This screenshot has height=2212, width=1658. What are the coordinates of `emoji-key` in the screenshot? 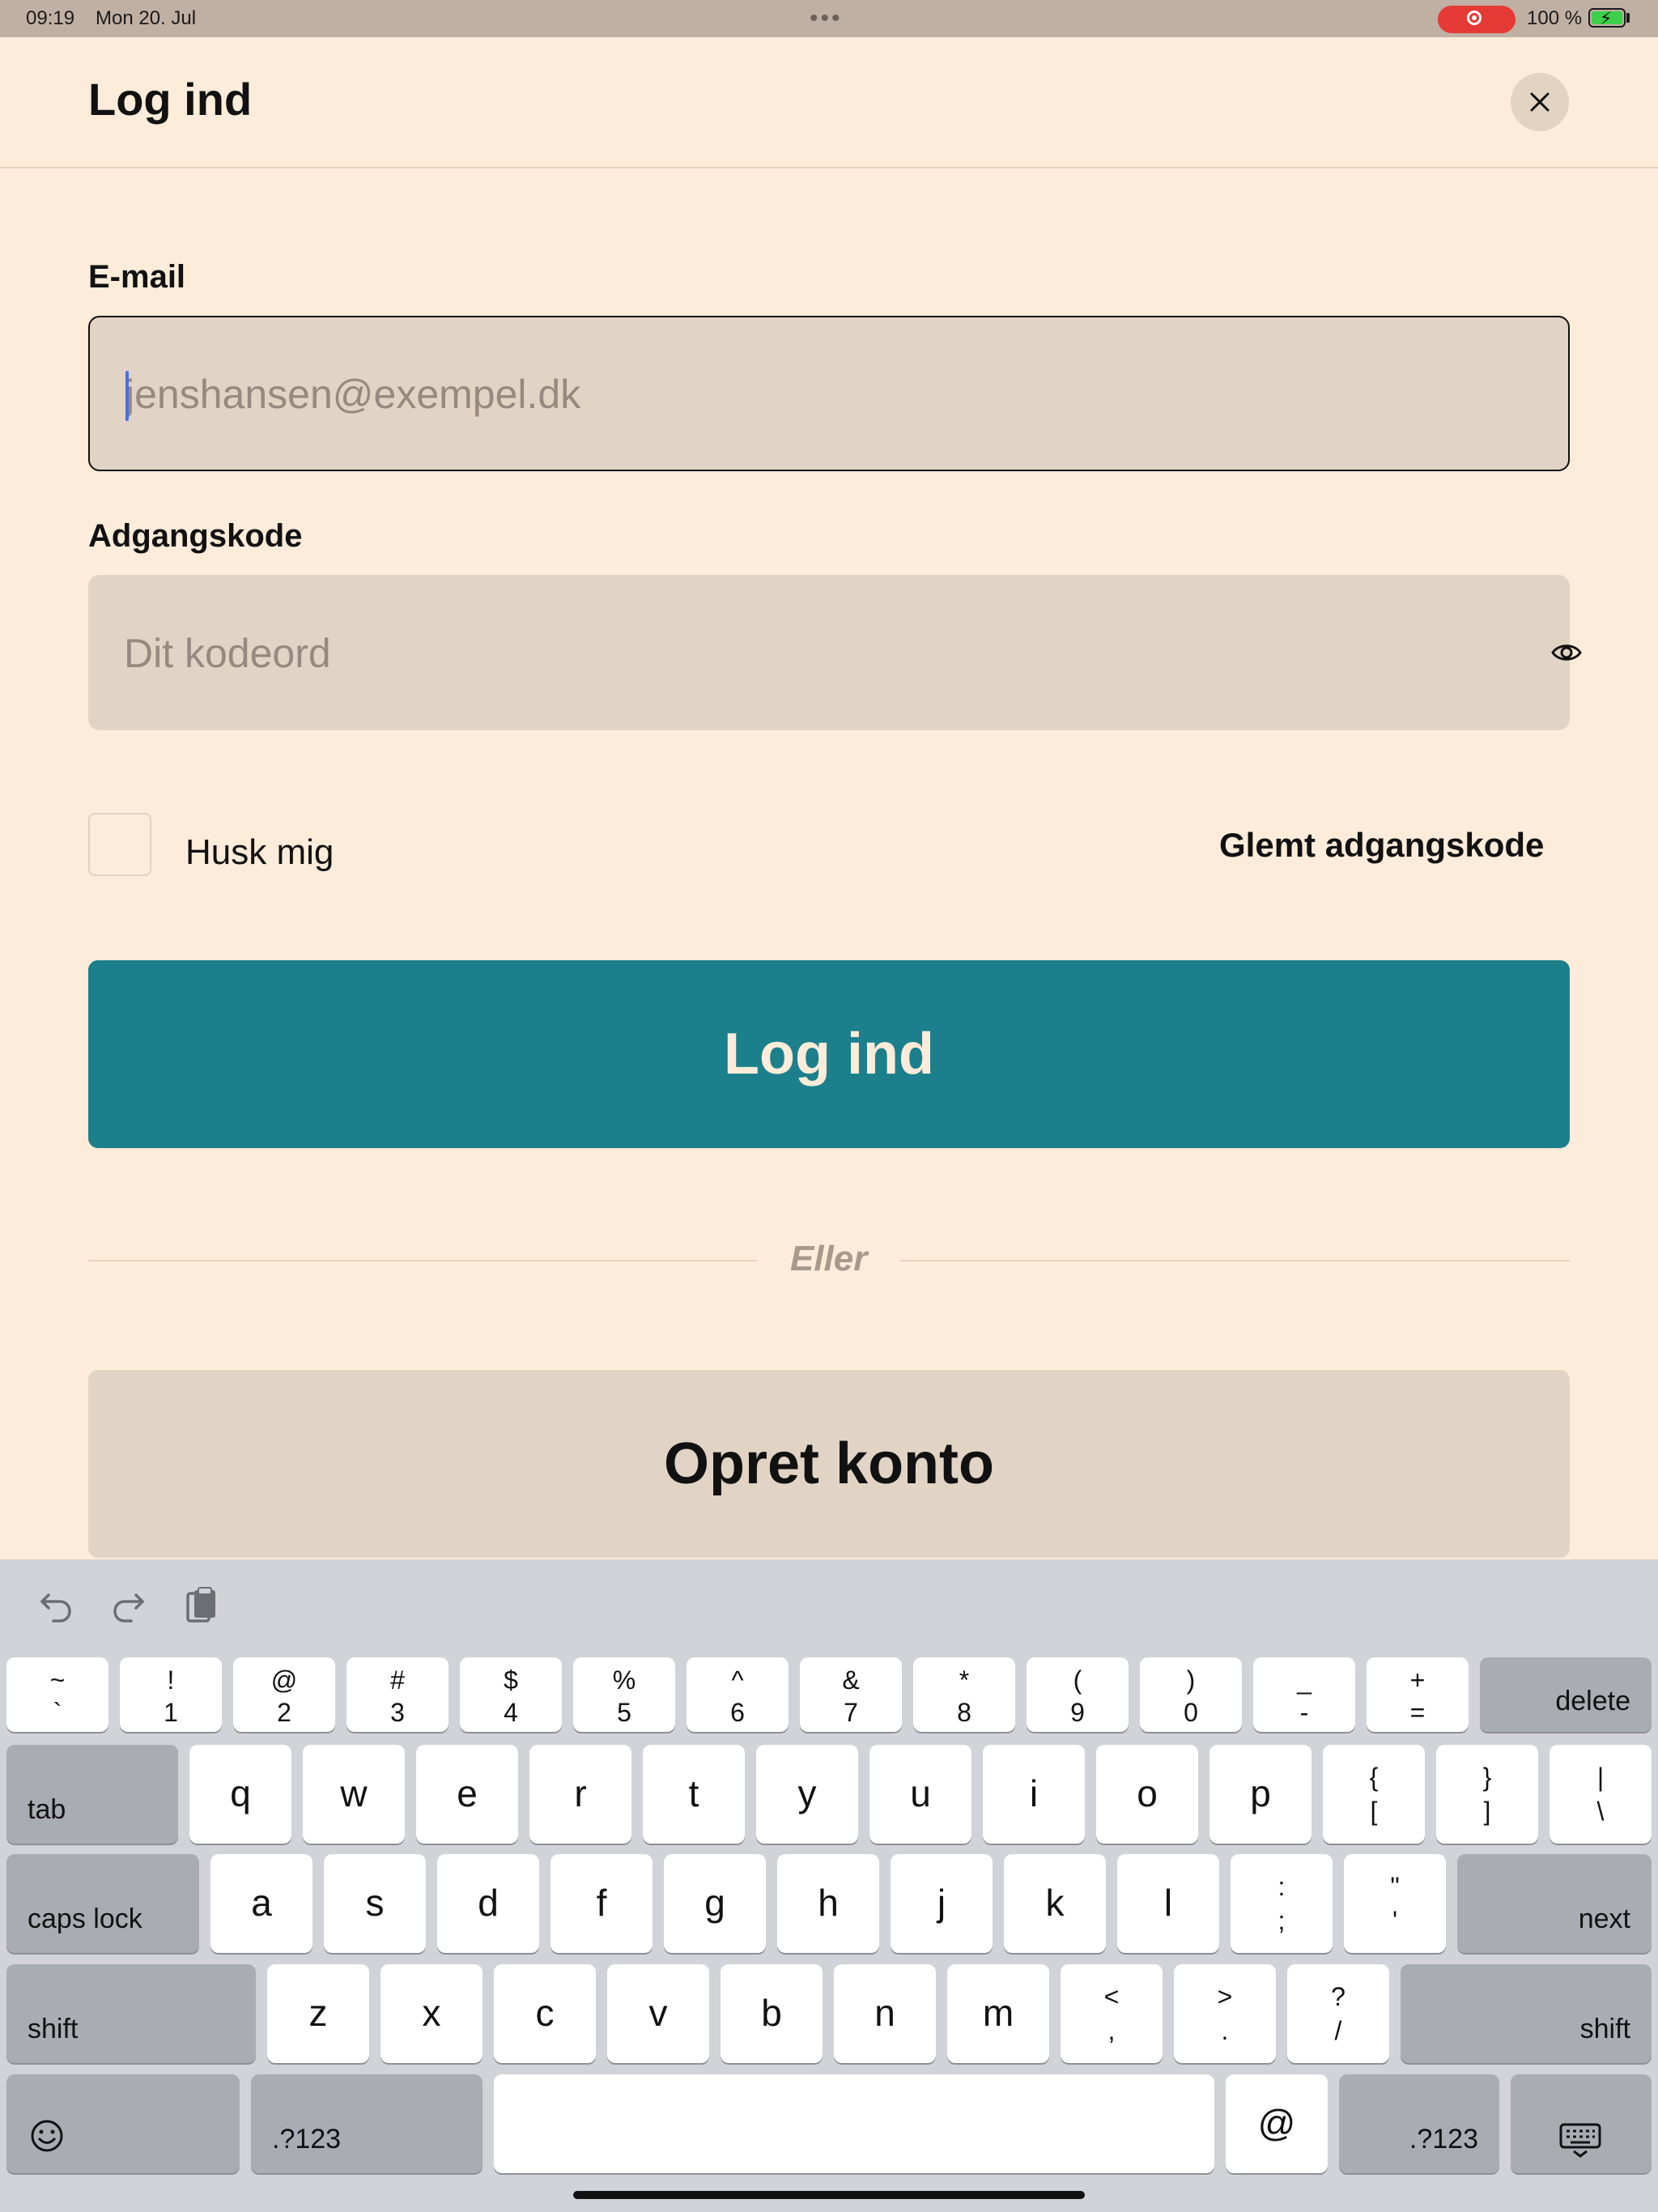 It's located at (123, 2123).